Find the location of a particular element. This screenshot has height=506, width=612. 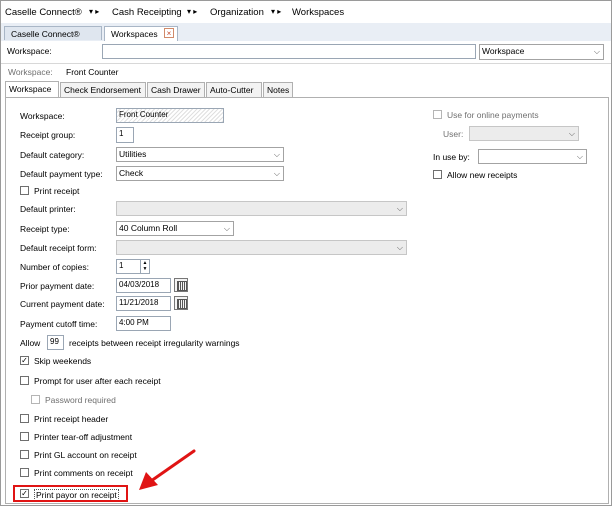

tab-label: Cash Drawer is located at coordinates (176, 90).